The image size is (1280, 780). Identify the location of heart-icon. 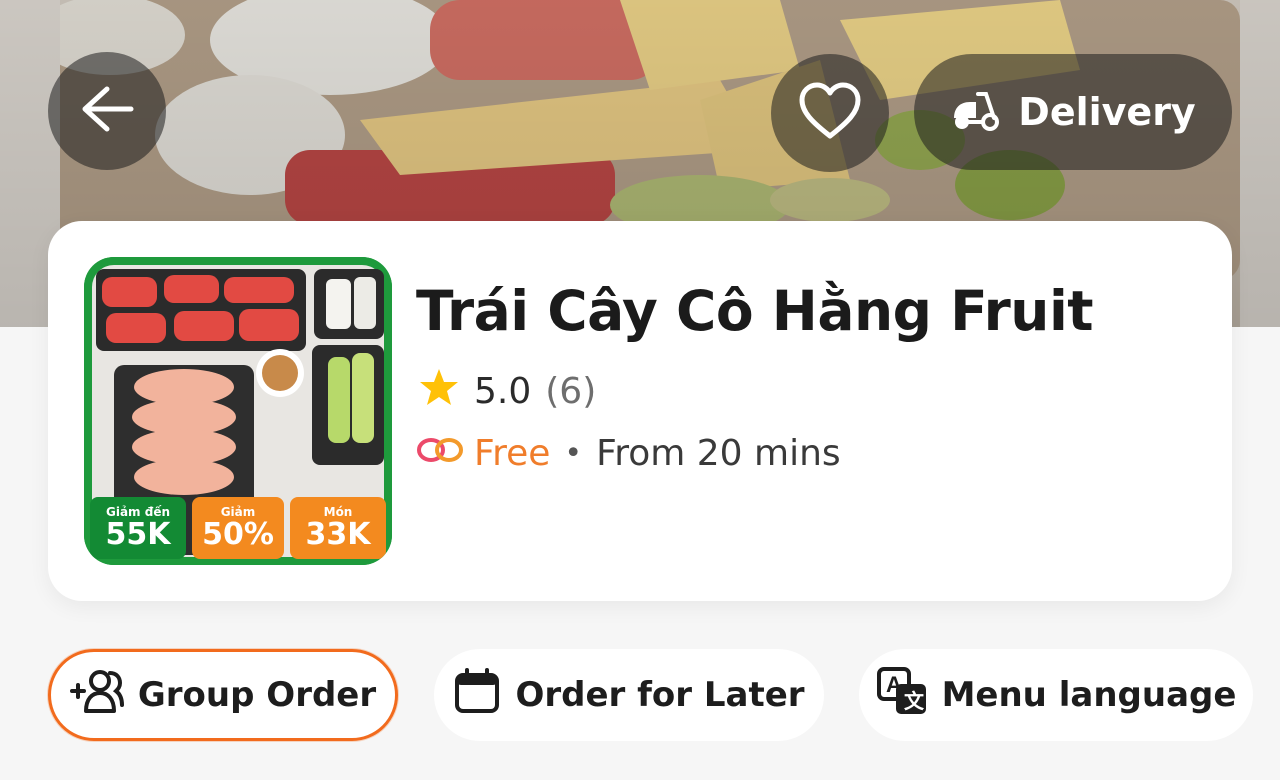
(830, 113).